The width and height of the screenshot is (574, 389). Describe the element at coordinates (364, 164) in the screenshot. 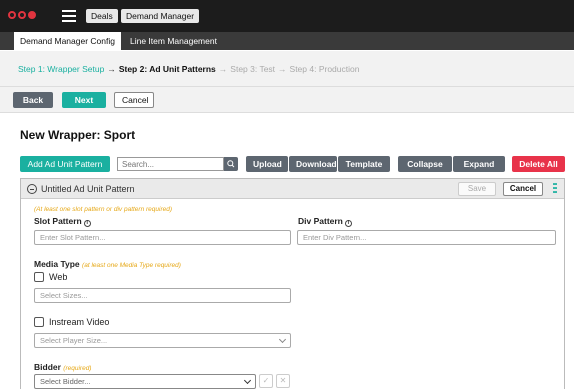

I see `template-button: Template` at that location.